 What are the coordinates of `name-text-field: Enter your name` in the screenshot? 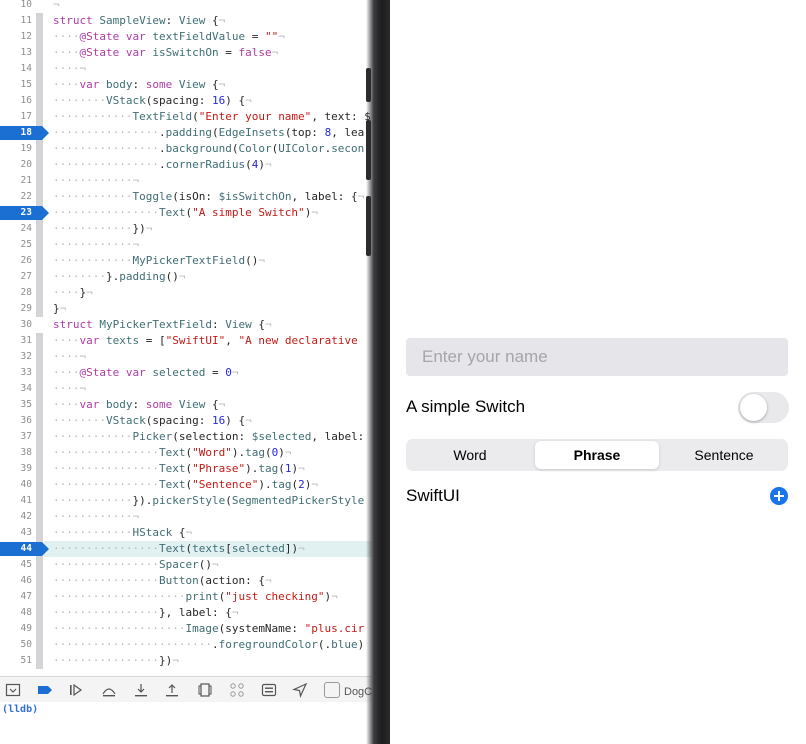 It's located at (597, 357).